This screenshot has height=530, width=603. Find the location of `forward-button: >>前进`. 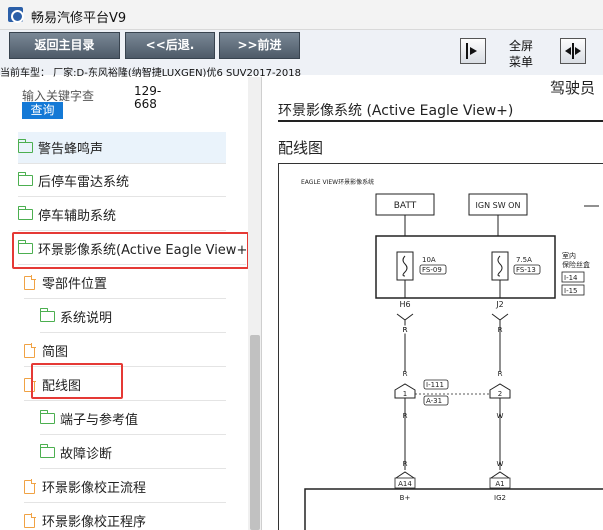

forward-button: >>前进 is located at coordinates (259, 45).